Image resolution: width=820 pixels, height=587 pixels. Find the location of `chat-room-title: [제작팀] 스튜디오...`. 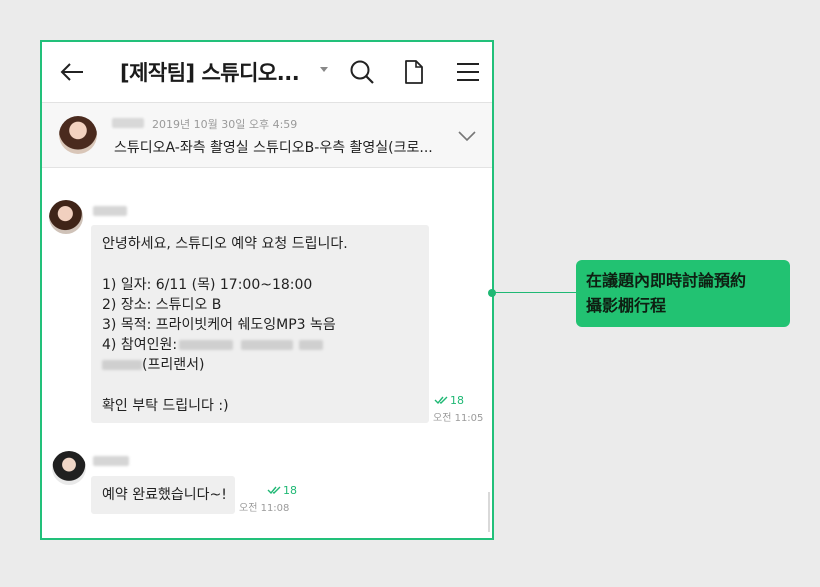

chat-room-title: [제작팀] 스튜디오... is located at coordinates (220, 72).